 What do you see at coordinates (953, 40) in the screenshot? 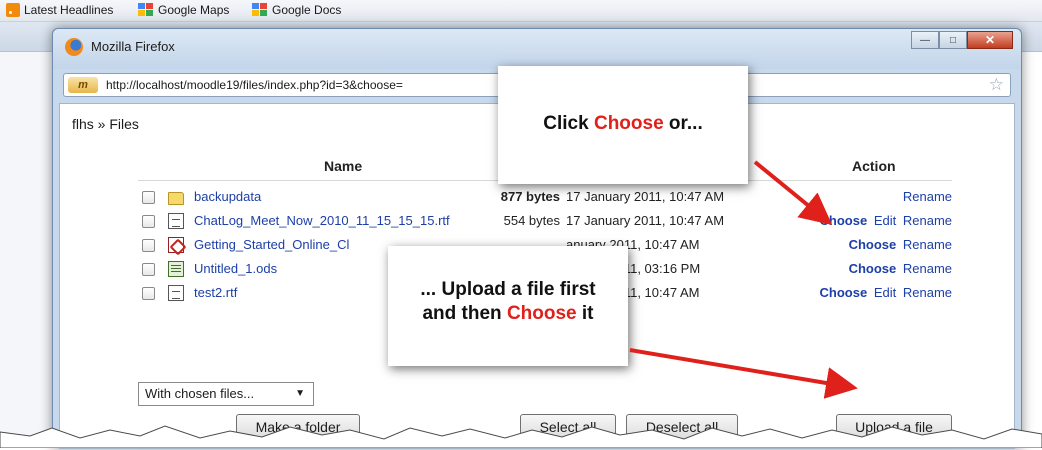
I see `maximize-button: □` at bounding box center [953, 40].